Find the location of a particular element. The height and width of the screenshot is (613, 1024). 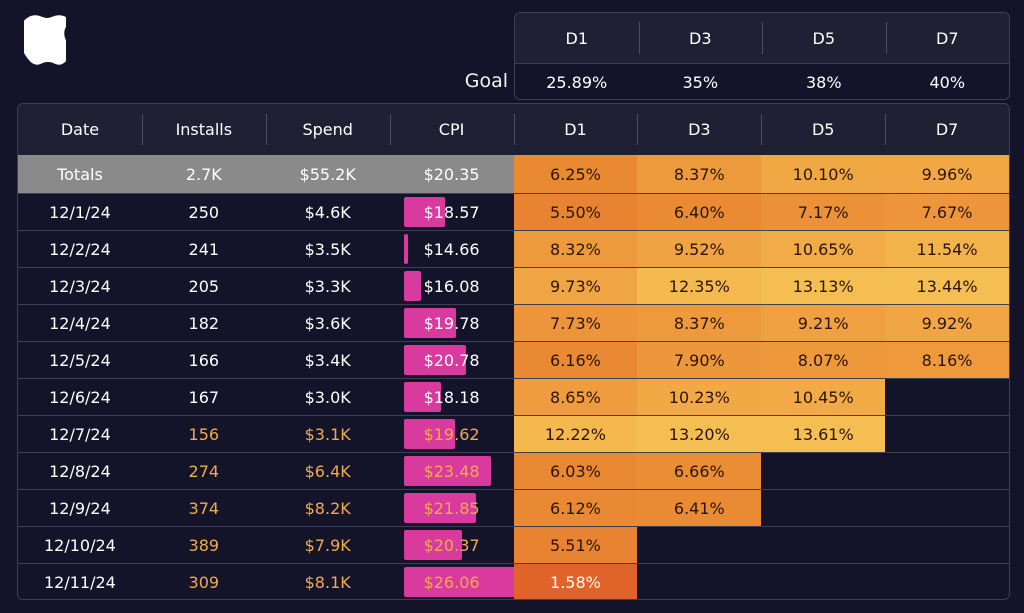

totals-spend: $55.2K is located at coordinates (327, 174).